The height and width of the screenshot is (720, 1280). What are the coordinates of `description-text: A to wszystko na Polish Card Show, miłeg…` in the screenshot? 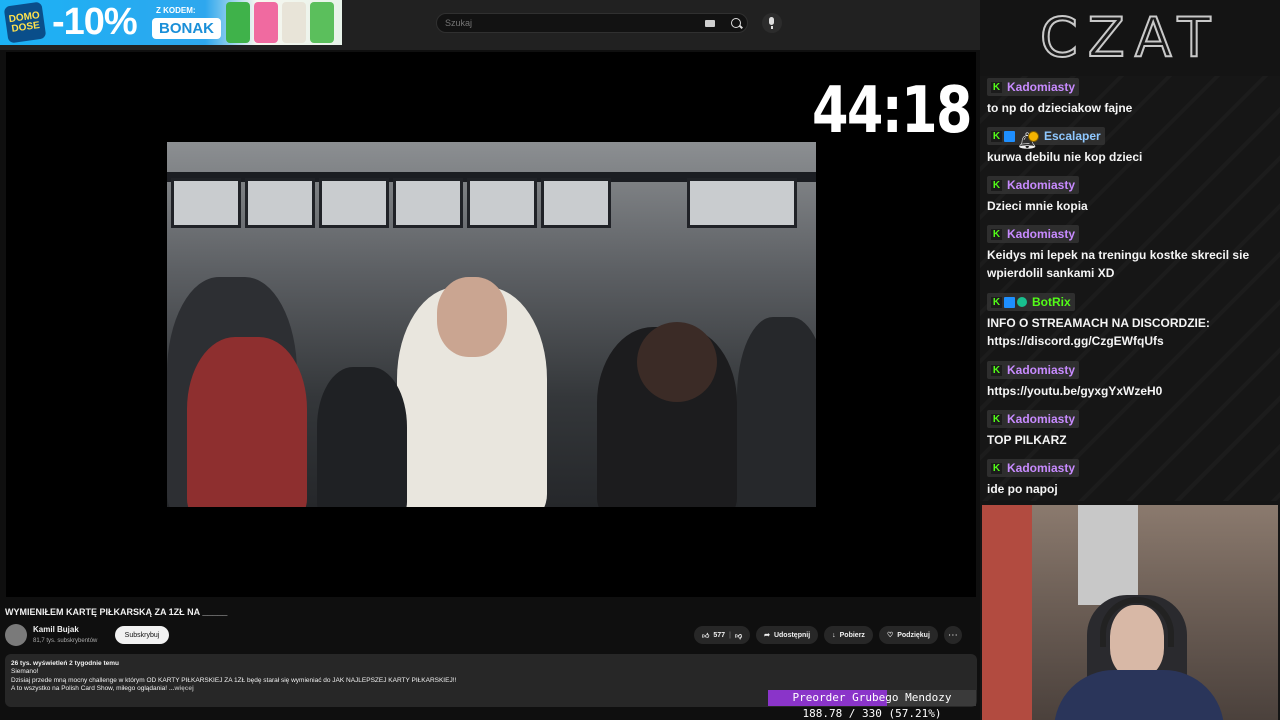 It's located at (89, 689).